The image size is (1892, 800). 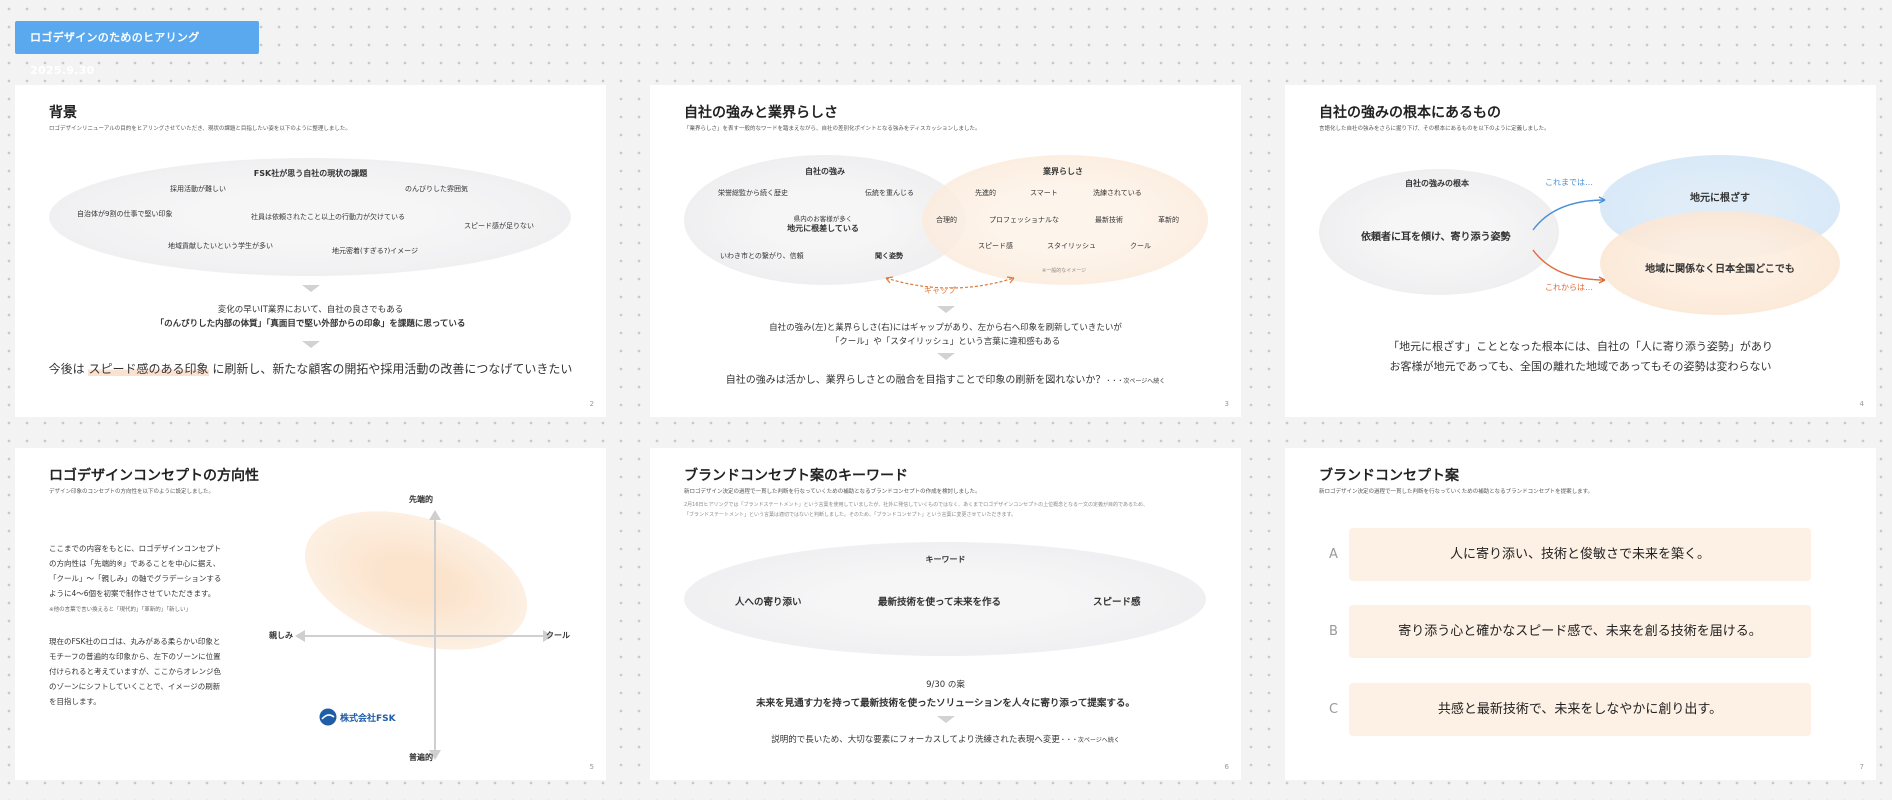 What do you see at coordinates (63, 113) in the screenshot?
I see `slide-title: 背景` at bounding box center [63, 113].